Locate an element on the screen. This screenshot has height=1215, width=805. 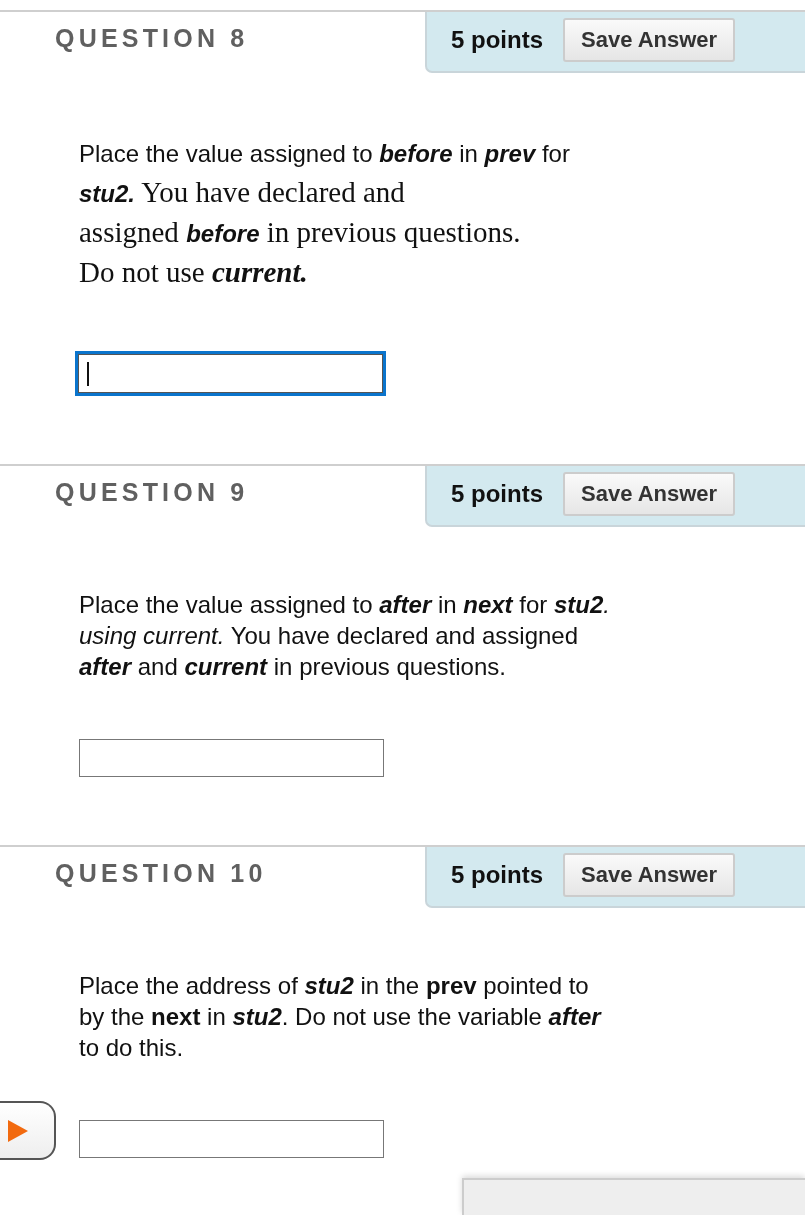
play-button is located at coordinates (28, 1130).